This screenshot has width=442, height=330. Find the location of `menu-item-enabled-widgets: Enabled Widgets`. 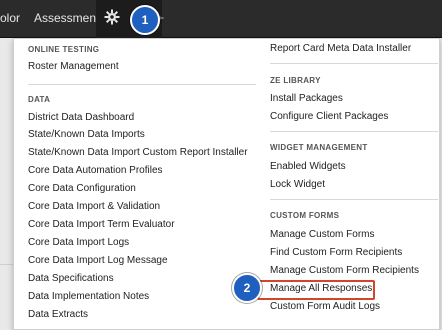

menu-item-enabled-widgets: Enabled Widgets is located at coordinates (308, 167).